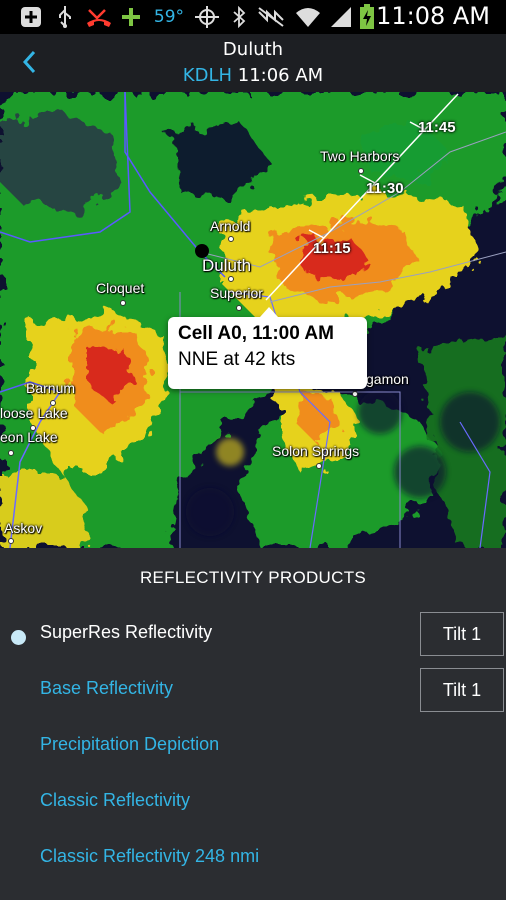  Describe the element at coordinates (107, 688) in the screenshot. I see `product-label: Base Reflectivity` at that location.